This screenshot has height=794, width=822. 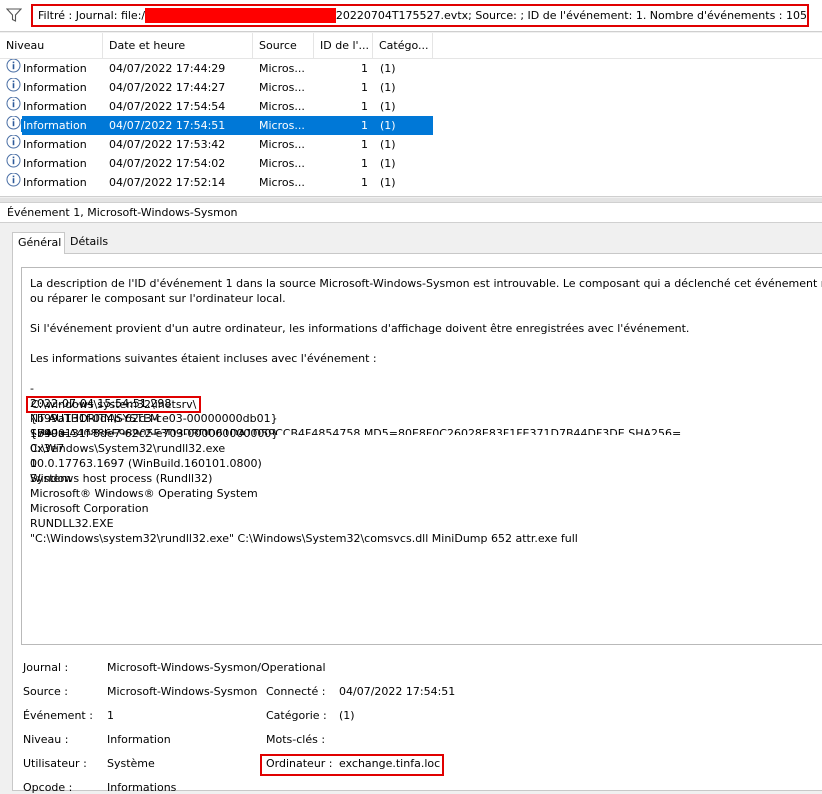 I want to click on level-value: Information, so click(x=139, y=739).